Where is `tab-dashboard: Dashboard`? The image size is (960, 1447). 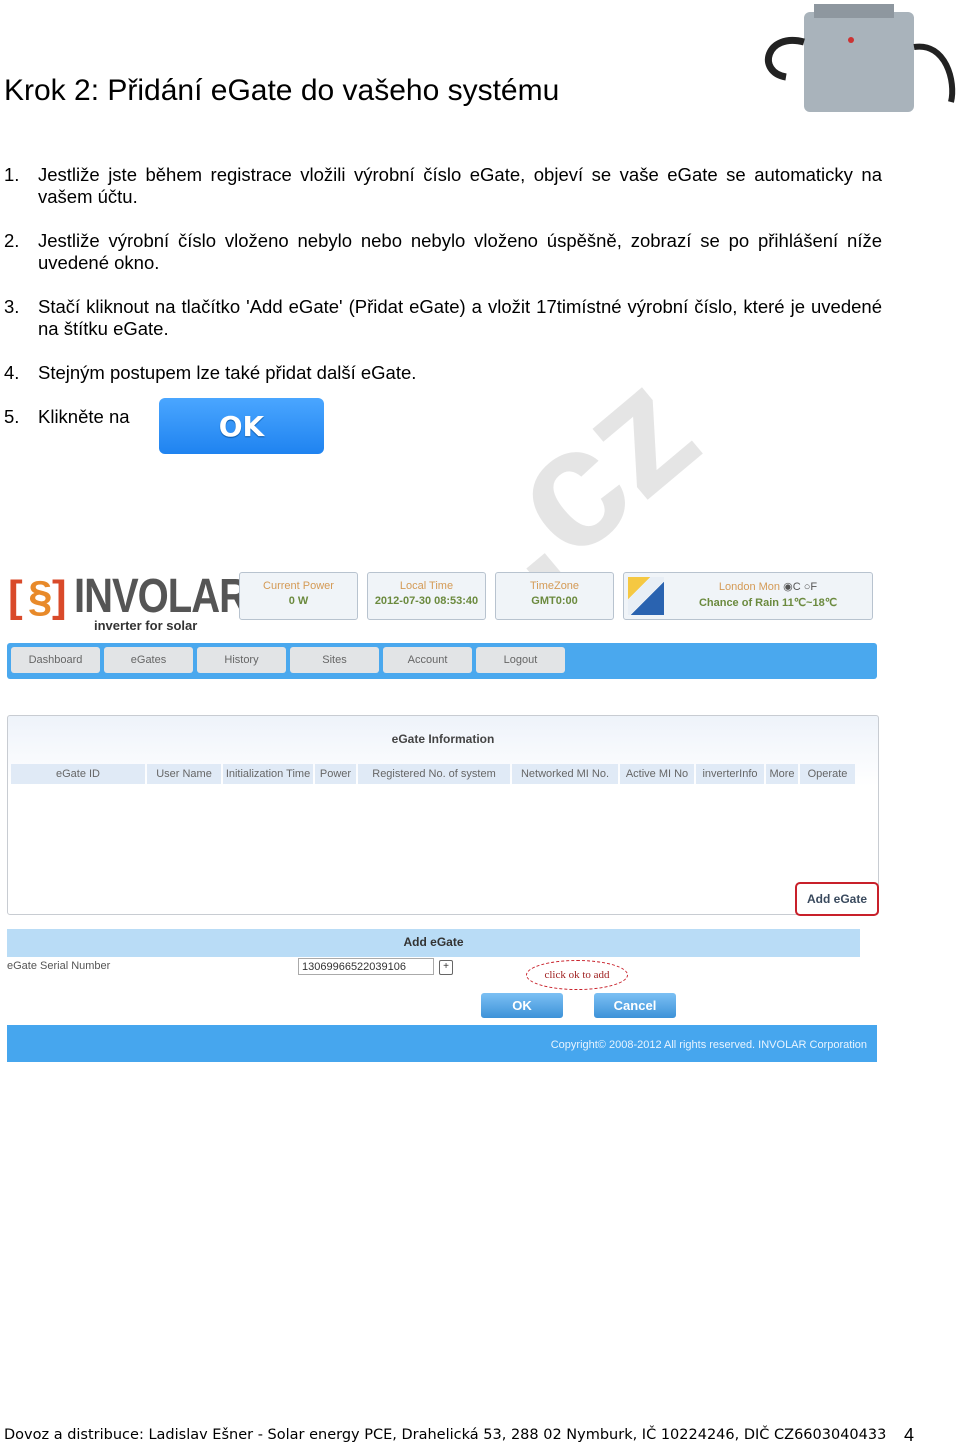
tab-dashboard: Dashboard is located at coordinates (55, 660).